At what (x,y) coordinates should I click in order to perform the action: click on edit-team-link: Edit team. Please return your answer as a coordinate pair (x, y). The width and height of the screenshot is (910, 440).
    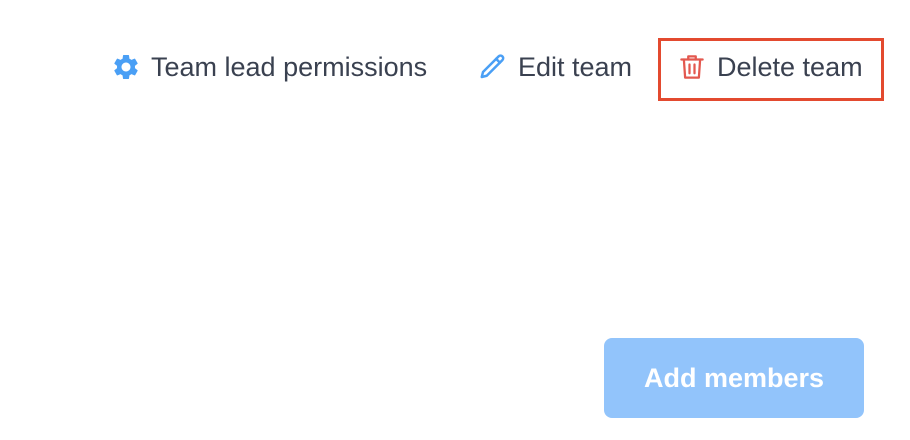
    Looking at the image, I should click on (555, 67).